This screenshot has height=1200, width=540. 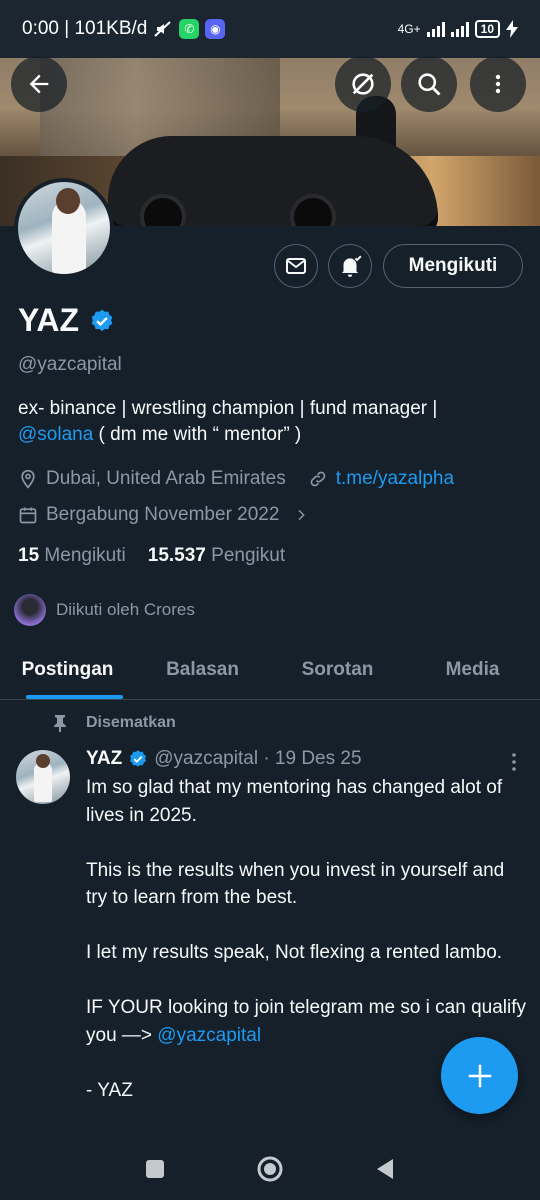 What do you see at coordinates (302, 515) in the screenshot?
I see `chevron-right-icon` at bounding box center [302, 515].